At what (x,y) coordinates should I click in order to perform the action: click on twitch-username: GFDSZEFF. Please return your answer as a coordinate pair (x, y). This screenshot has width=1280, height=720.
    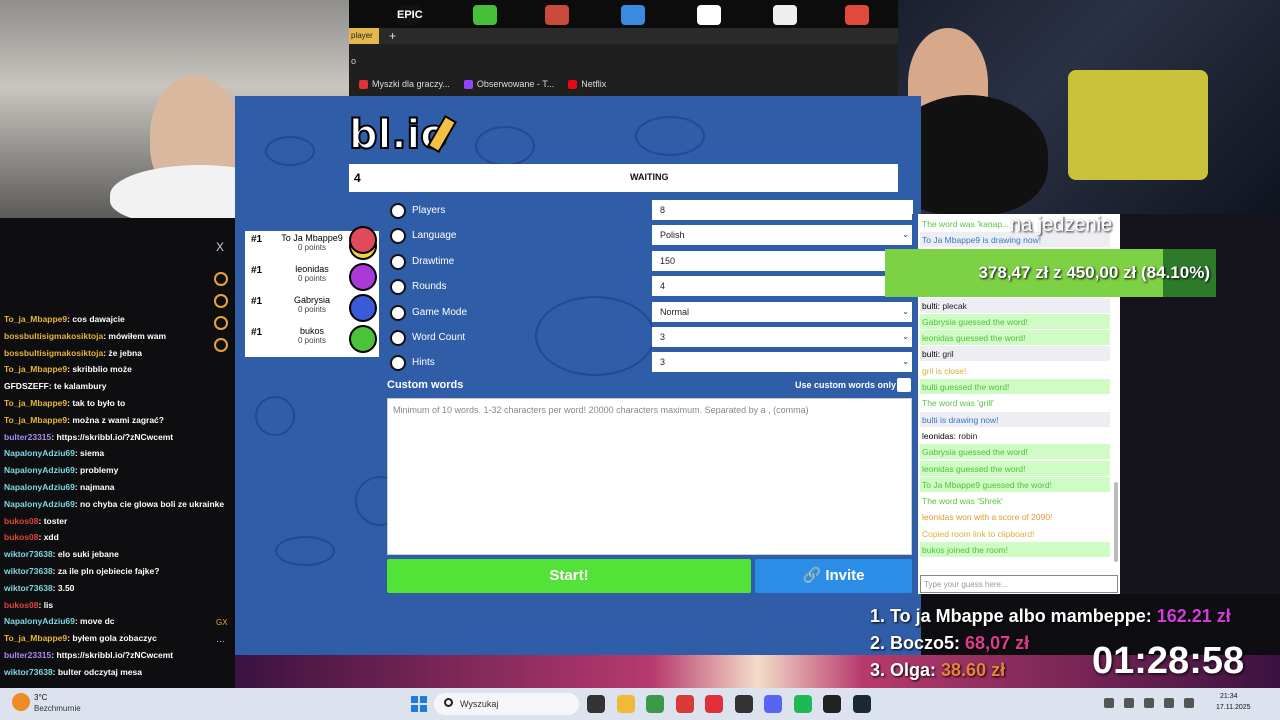
    Looking at the image, I should click on (26, 386).